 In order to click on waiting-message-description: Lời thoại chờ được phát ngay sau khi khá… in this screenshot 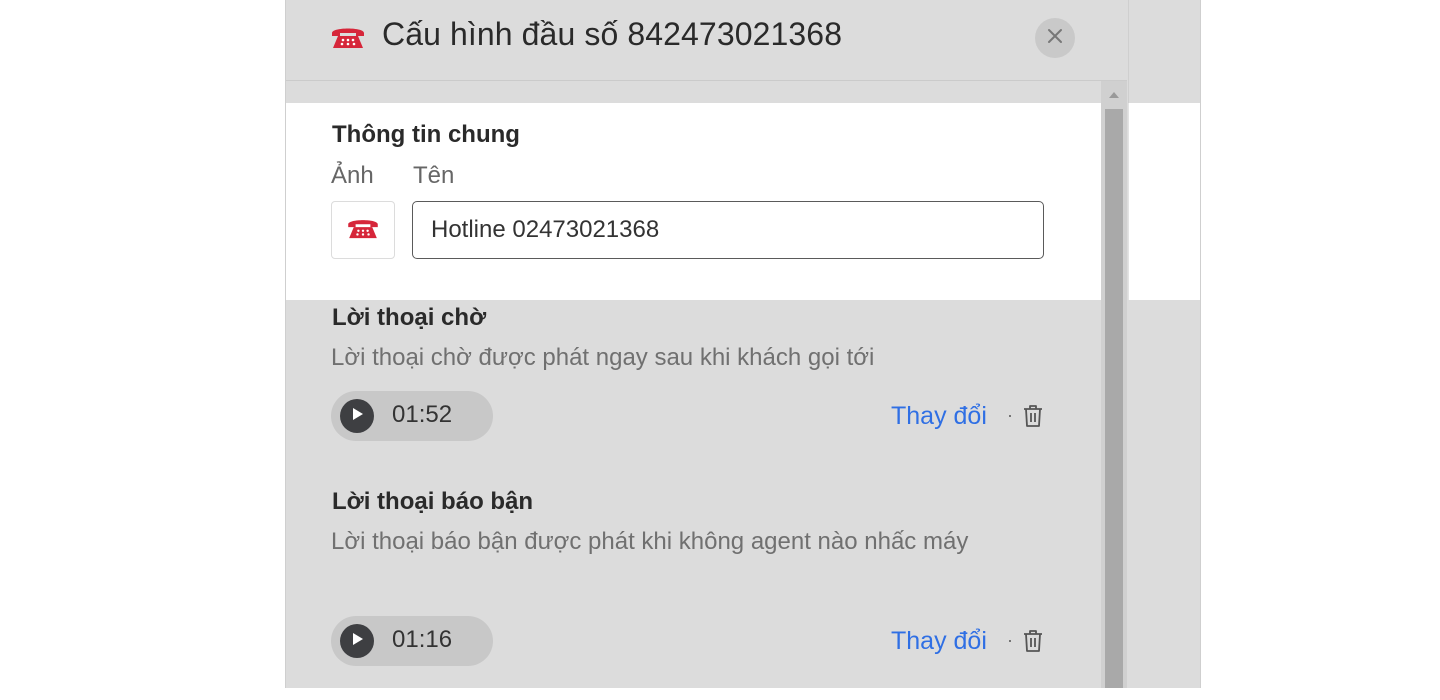, I will do `click(603, 357)`.